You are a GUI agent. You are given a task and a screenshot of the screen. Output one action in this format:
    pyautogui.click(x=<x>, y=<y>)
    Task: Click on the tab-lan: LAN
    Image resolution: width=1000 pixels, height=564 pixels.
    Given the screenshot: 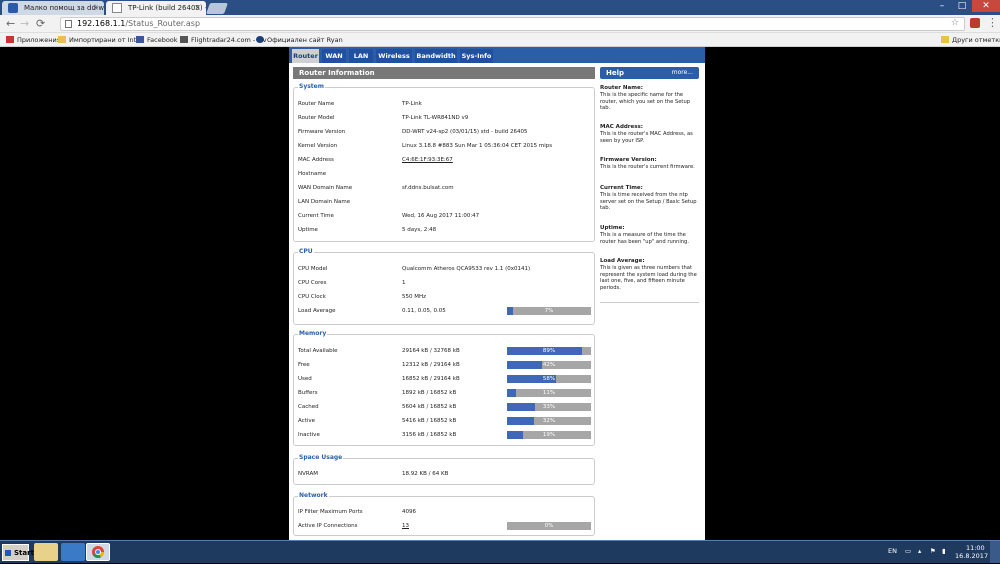 What is the action you would take?
    pyautogui.click(x=361, y=56)
    